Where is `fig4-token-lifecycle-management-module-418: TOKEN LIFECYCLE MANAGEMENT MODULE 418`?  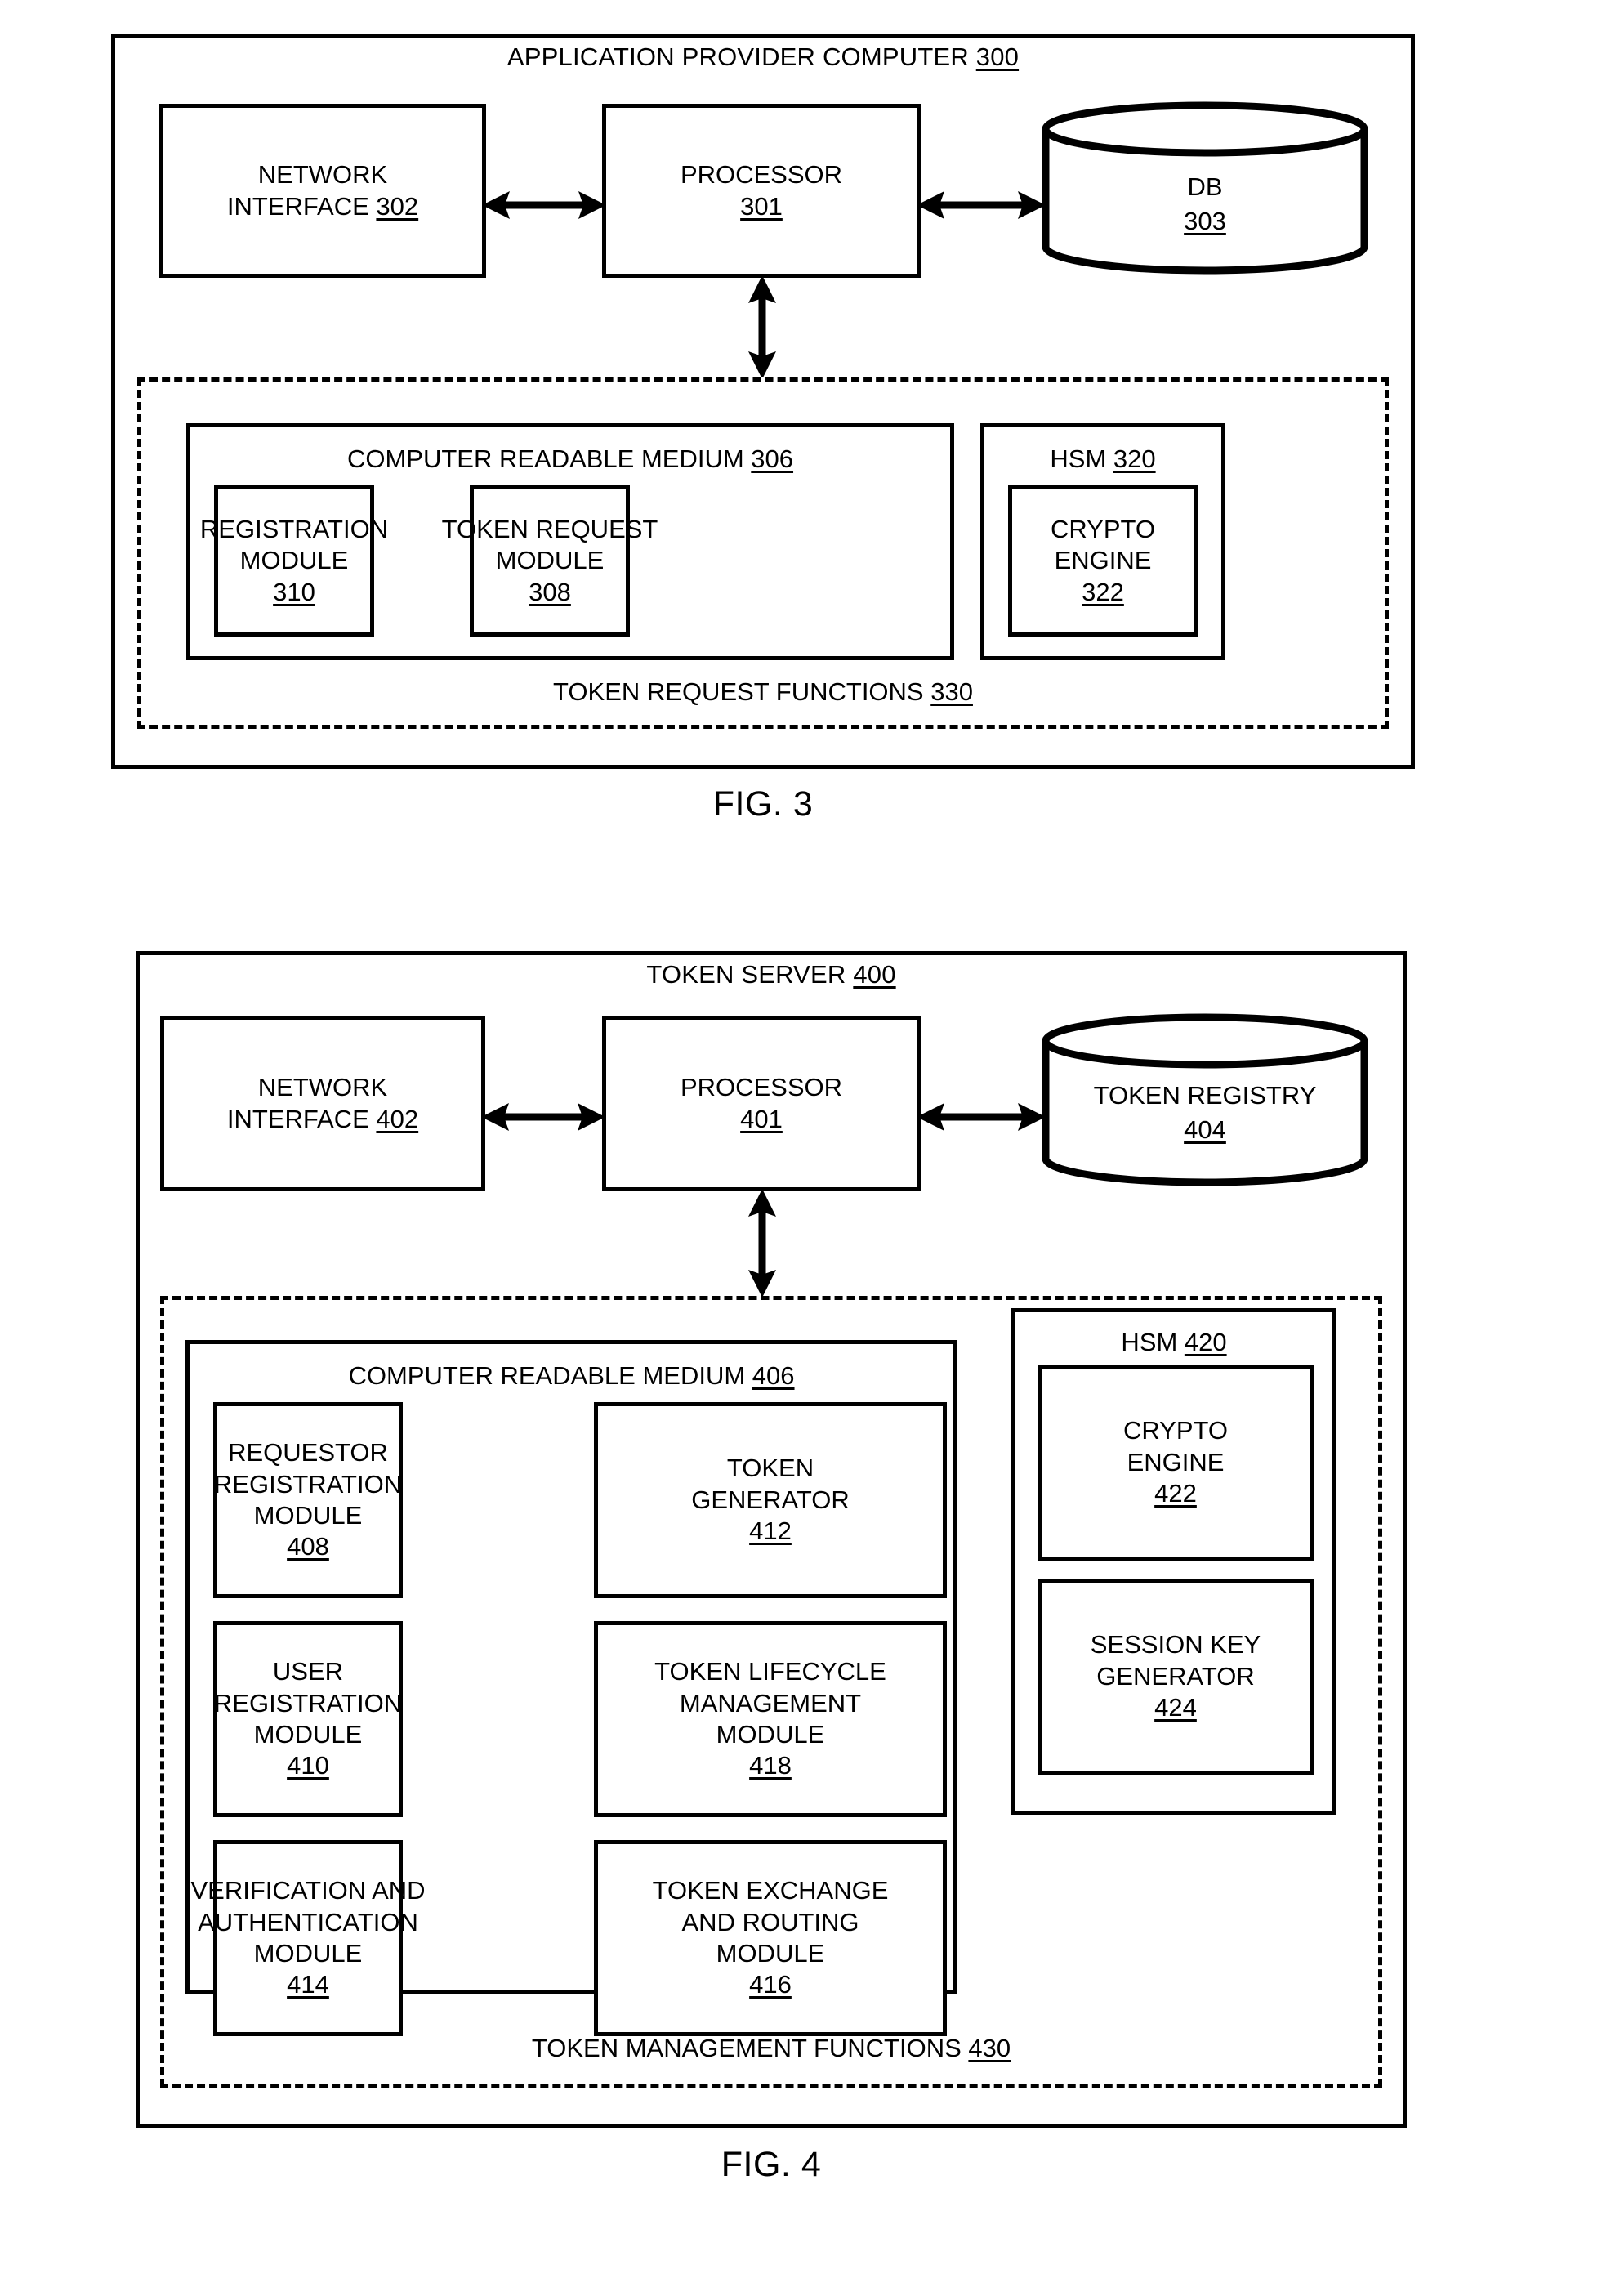 fig4-token-lifecycle-management-module-418: TOKEN LIFECYCLE MANAGEMENT MODULE 418 is located at coordinates (770, 1719).